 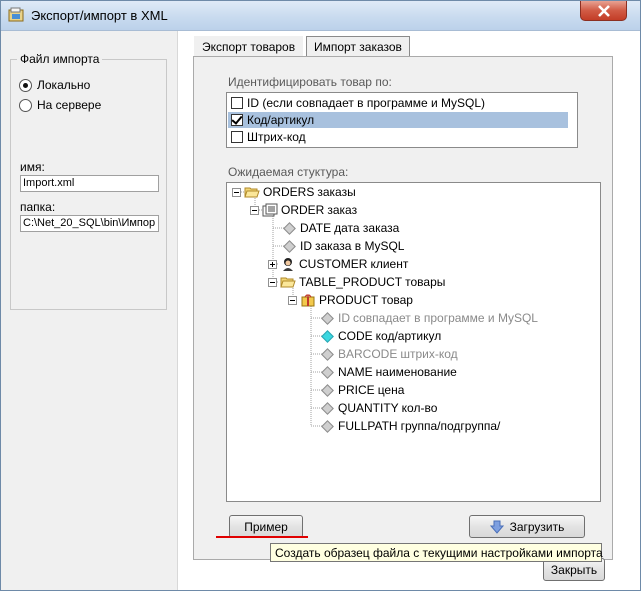 What do you see at coordinates (336, 192) in the screenshot?
I see `node-desc: заказы` at bounding box center [336, 192].